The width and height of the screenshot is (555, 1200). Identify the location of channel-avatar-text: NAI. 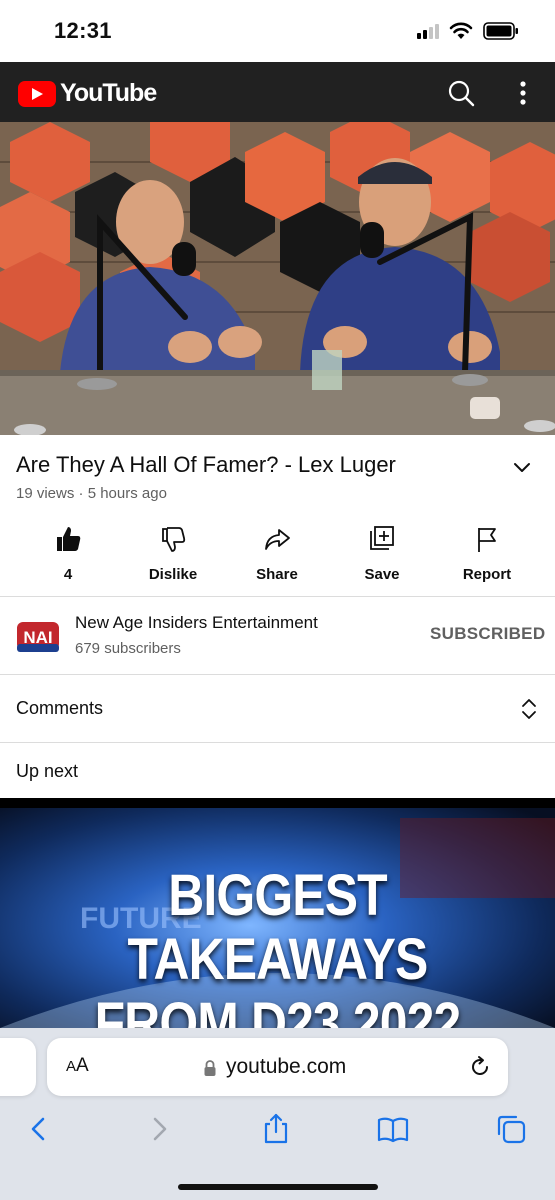
(37, 637).